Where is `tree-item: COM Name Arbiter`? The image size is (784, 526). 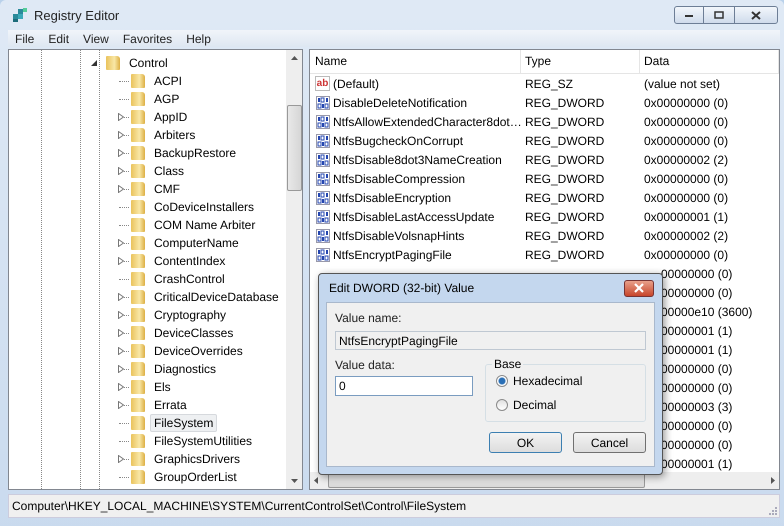 tree-item: COM Name Arbiter is located at coordinates (205, 225).